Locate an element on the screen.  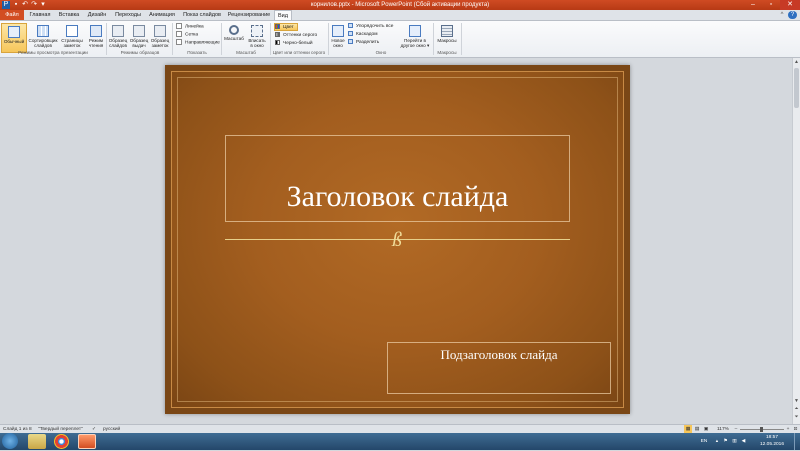
macros-button: Макросы is located at coordinates (447, 38).